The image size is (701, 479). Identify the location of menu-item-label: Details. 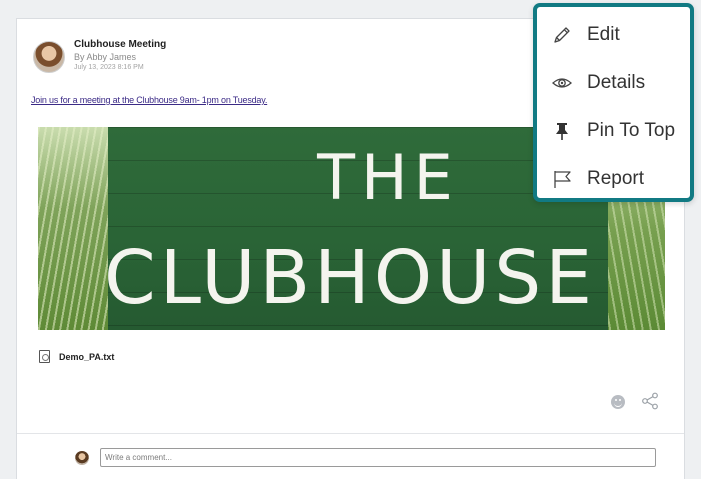
(616, 82).